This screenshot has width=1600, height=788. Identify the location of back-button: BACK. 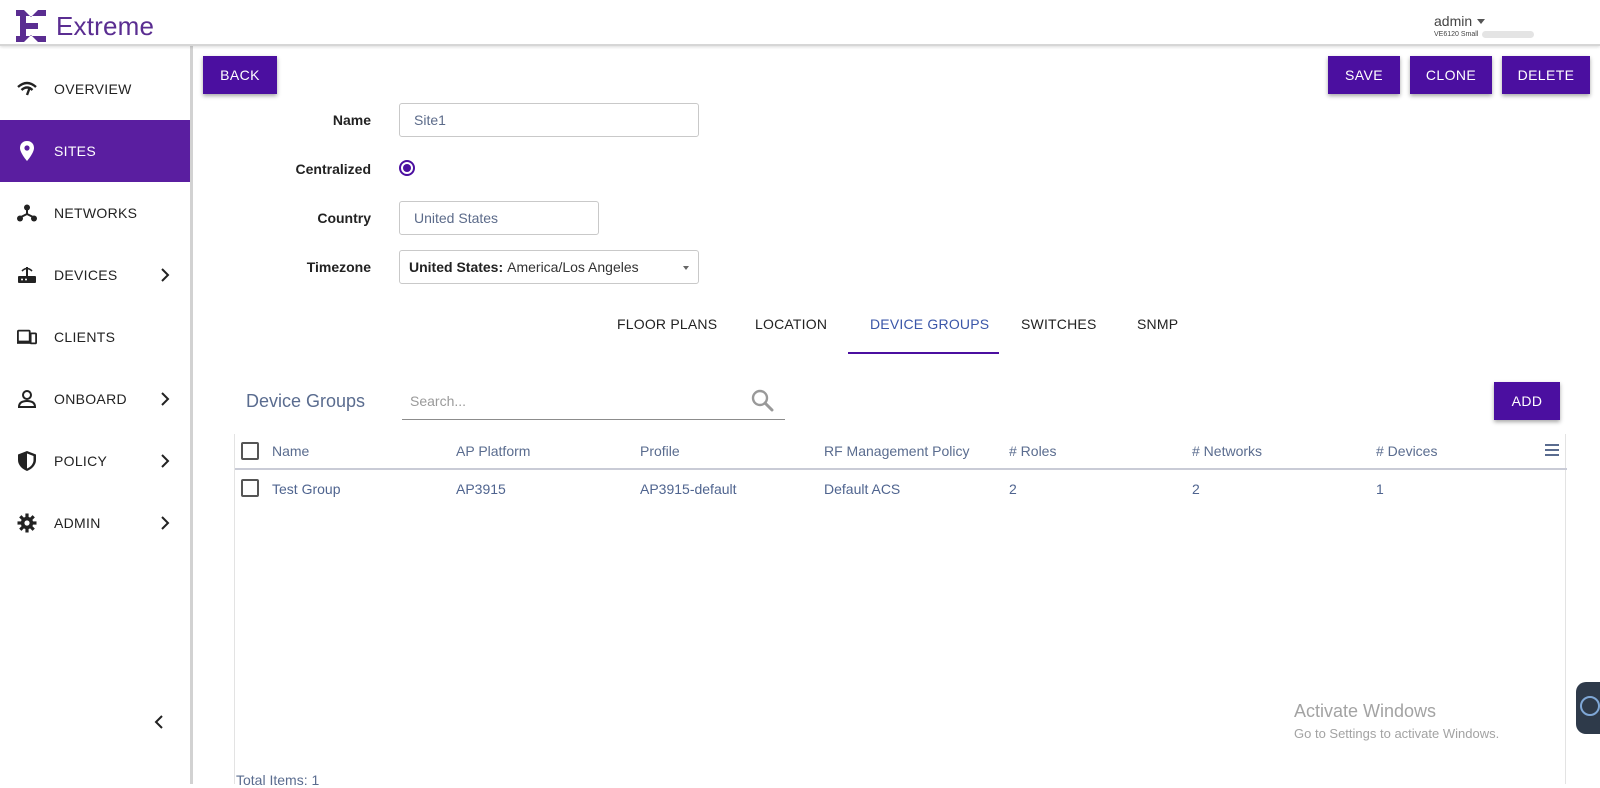
(240, 75).